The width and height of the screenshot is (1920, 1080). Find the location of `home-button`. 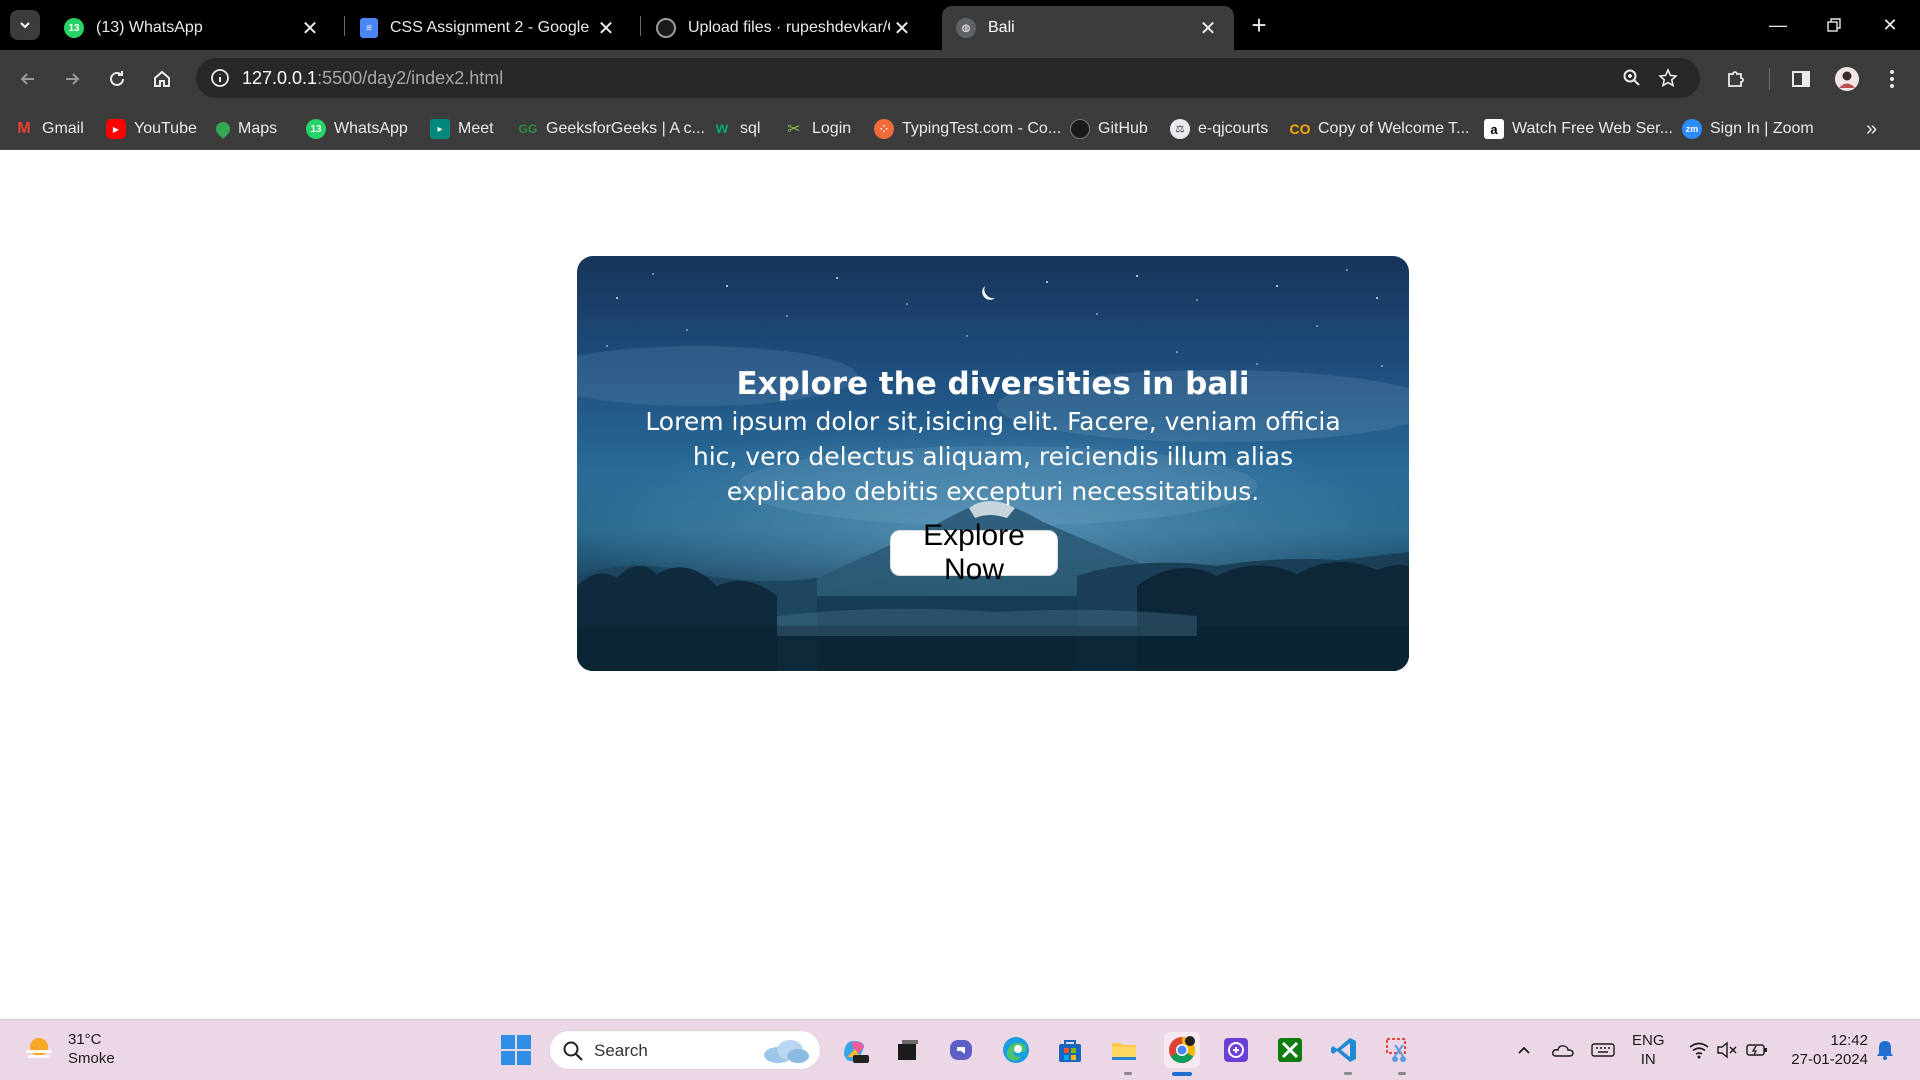

home-button is located at coordinates (162, 79).